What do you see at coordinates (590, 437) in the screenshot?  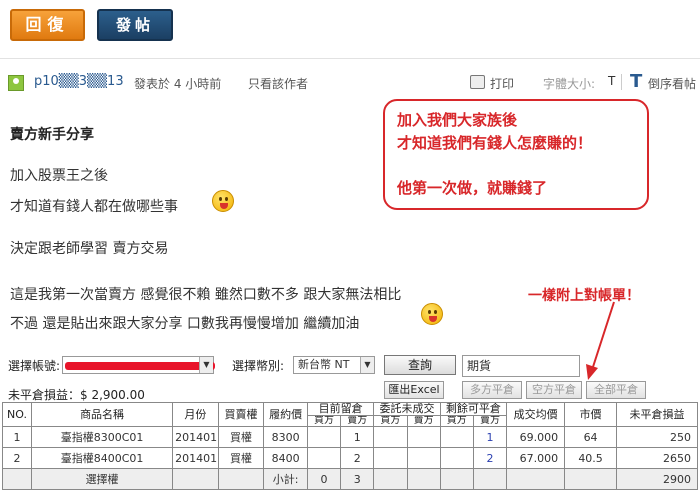 I see `cell-market: 64` at bounding box center [590, 437].